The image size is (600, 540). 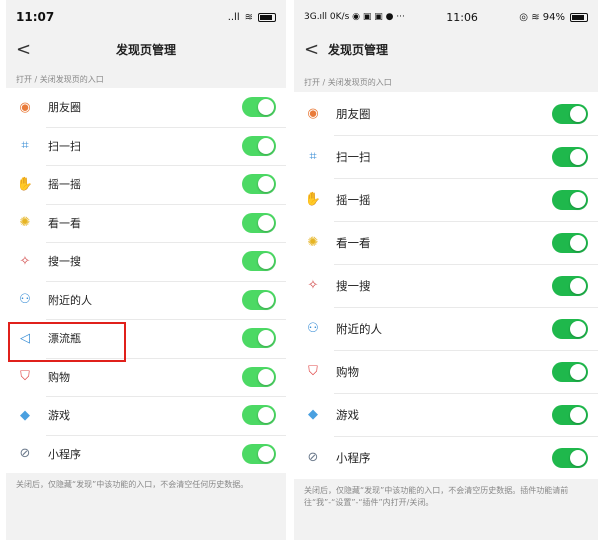 I want to click on status-right-indicators: ◎ ≋ 94%, so click(x=542, y=17).